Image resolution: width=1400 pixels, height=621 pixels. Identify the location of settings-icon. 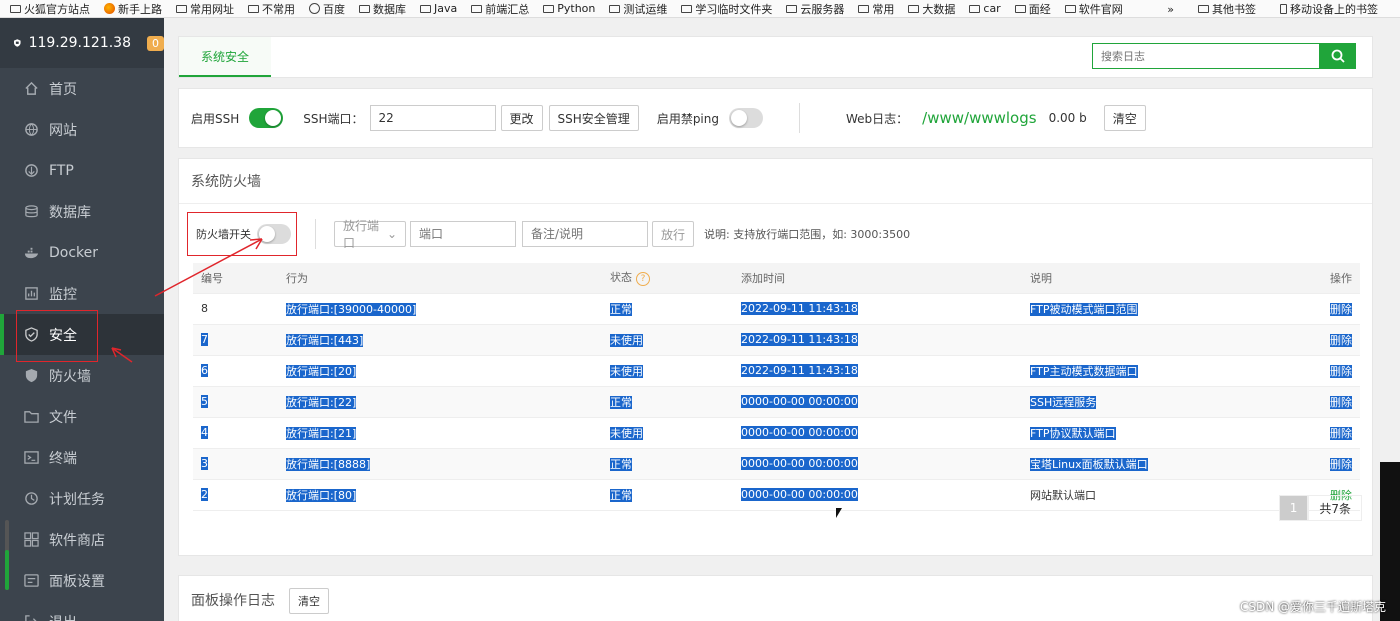
(31, 580).